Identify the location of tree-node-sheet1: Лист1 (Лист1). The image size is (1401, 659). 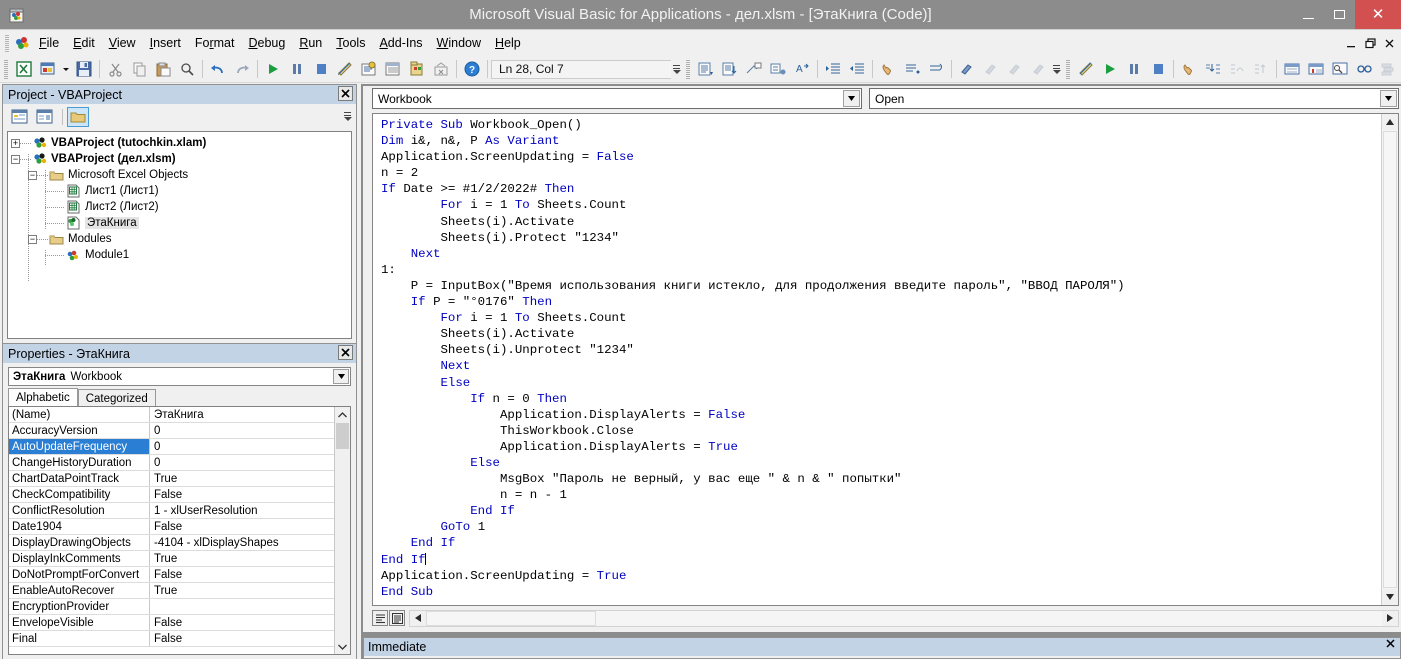
(179, 191).